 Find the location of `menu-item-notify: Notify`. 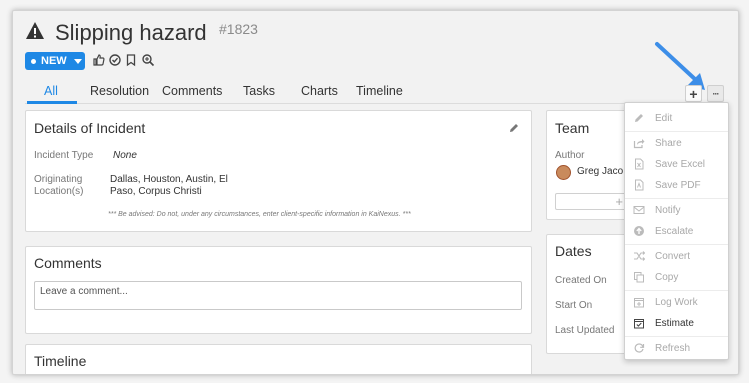

menu-item-notify: Notify is located at coordinates (657, 210).